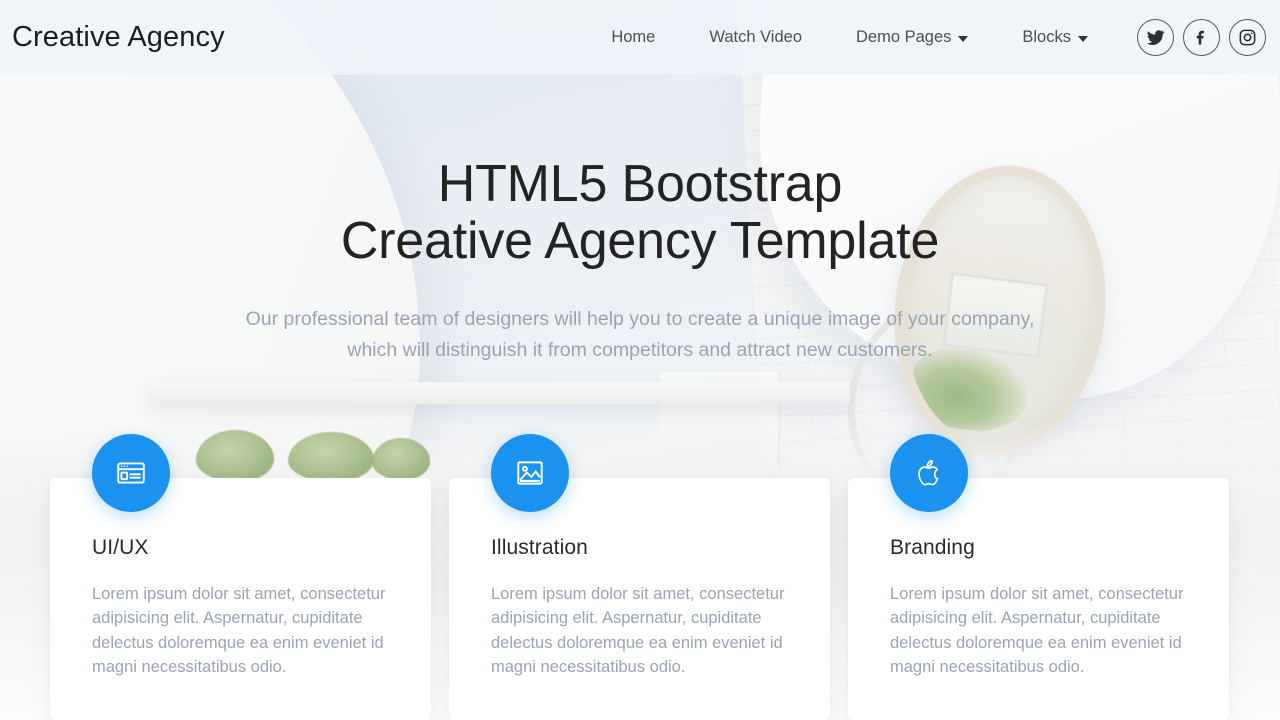  Describe the element at coordinates (640, 241) in the screenshot. I see `hero-title-line-2: Creative Agency Template` at that location.